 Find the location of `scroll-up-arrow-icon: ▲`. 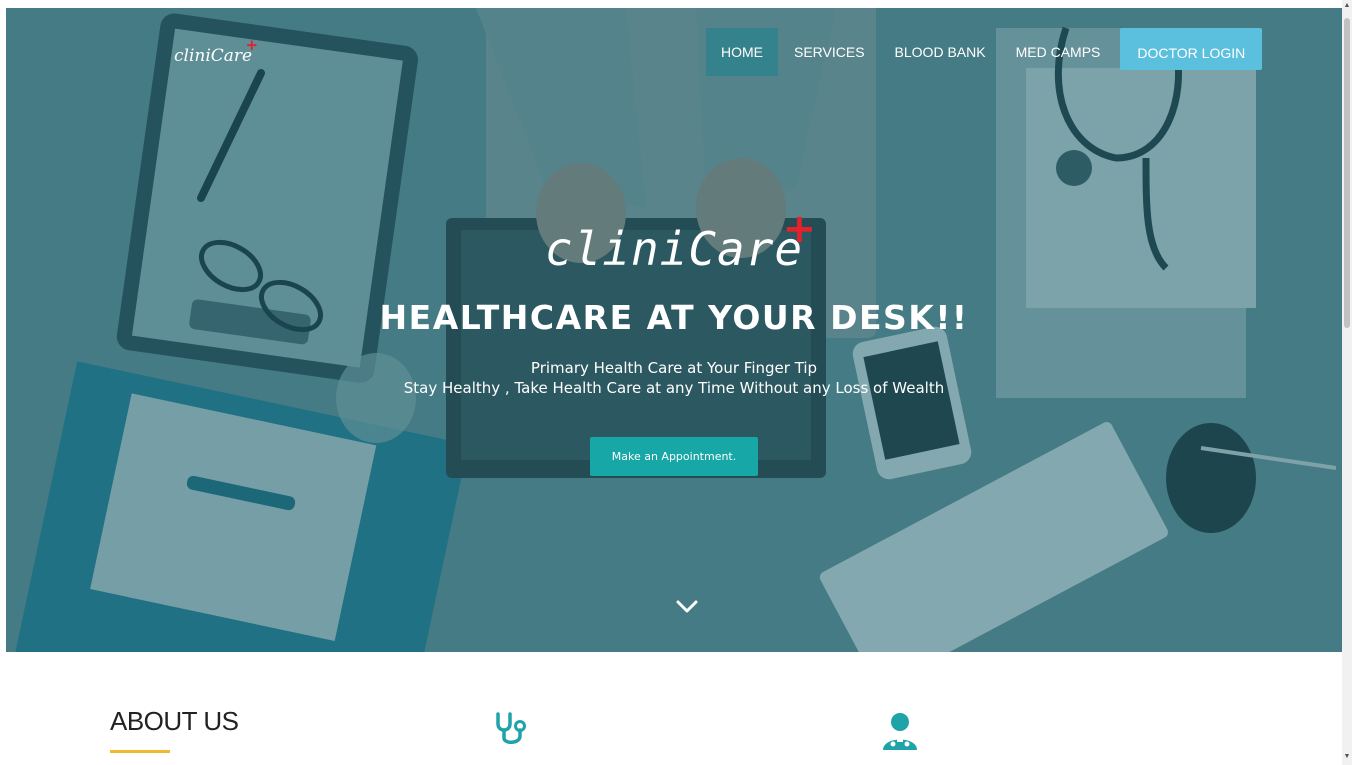

scroll-up-arrow-icon: ▲ is located at coordinates (1347, 7).